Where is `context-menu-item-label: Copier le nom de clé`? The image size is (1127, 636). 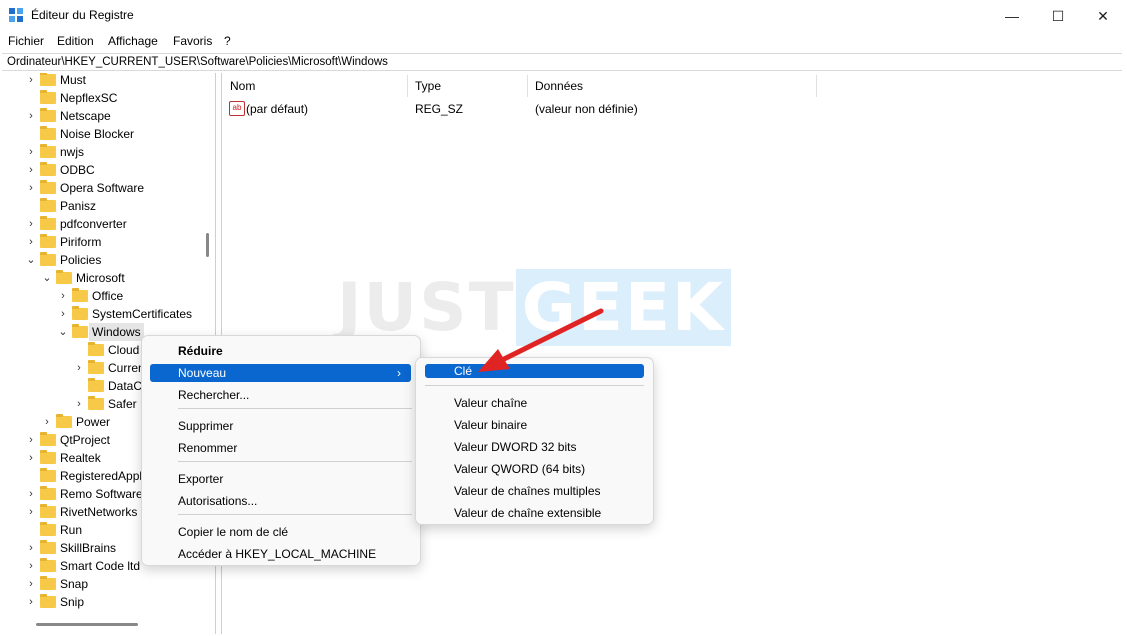
context-menu-item-label: Copier le nom de clé is located at coordinates (233, 532).